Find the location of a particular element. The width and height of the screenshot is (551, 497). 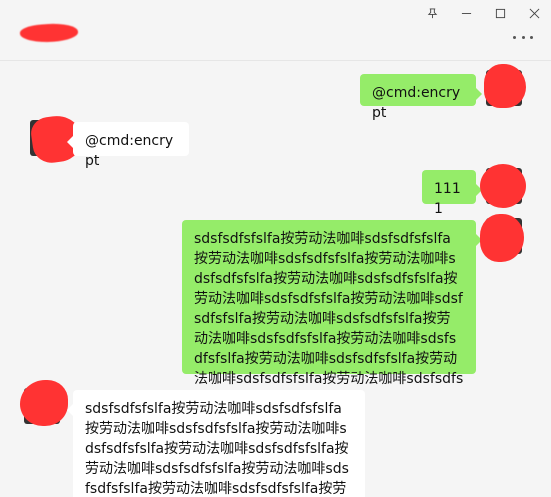

window-controls is located at coordinates (483, 13).